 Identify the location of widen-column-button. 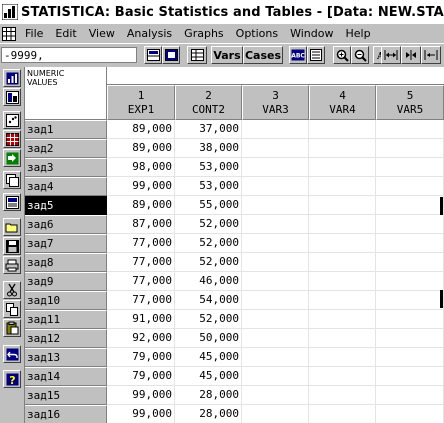
(391, 55).